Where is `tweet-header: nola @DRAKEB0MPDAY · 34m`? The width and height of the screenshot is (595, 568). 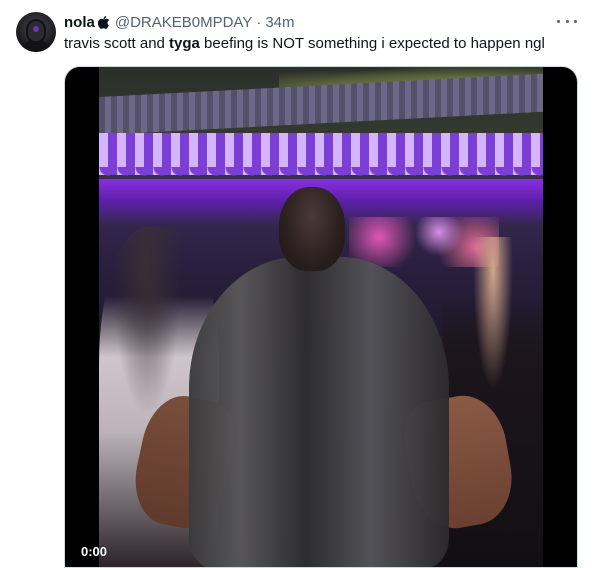 tweet-header: nola @DRAKEB0MPDAY · 34m is located at coordinates (179, 22).